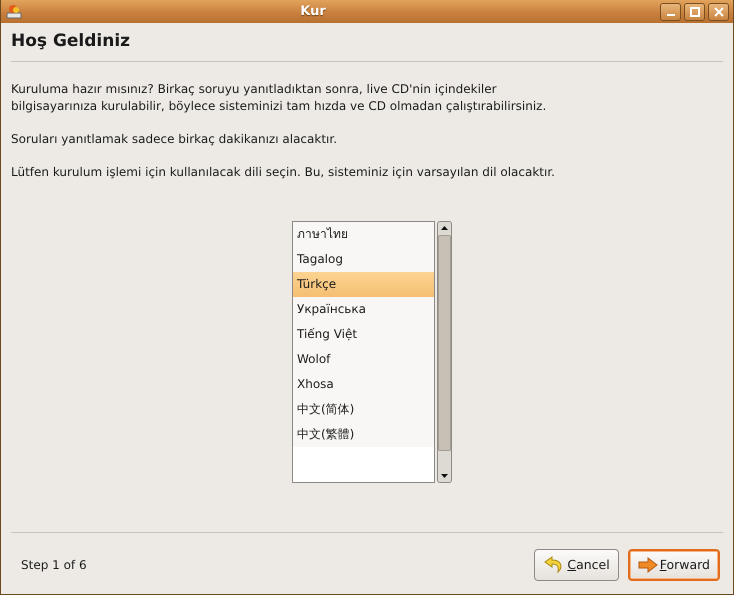  What do you see at coordinates (648, 565) in the screenshot?
I see `forward-arrow-icon` at bounding box center [648, 565].